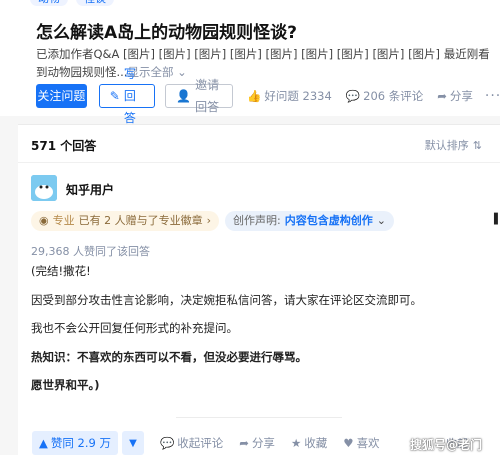 This screenshot has height=455, width=500. Describe the element at coordinates (257, 220) in the screenshot. I see `declaration-label: 创作声明:` at that location.